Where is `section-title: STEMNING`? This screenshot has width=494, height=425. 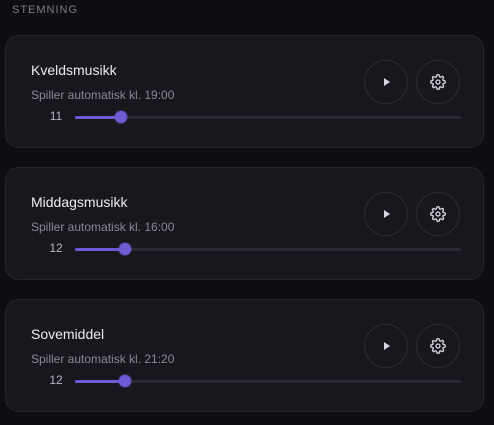 section-title: STEMNING is located at coordinates (45, 10).